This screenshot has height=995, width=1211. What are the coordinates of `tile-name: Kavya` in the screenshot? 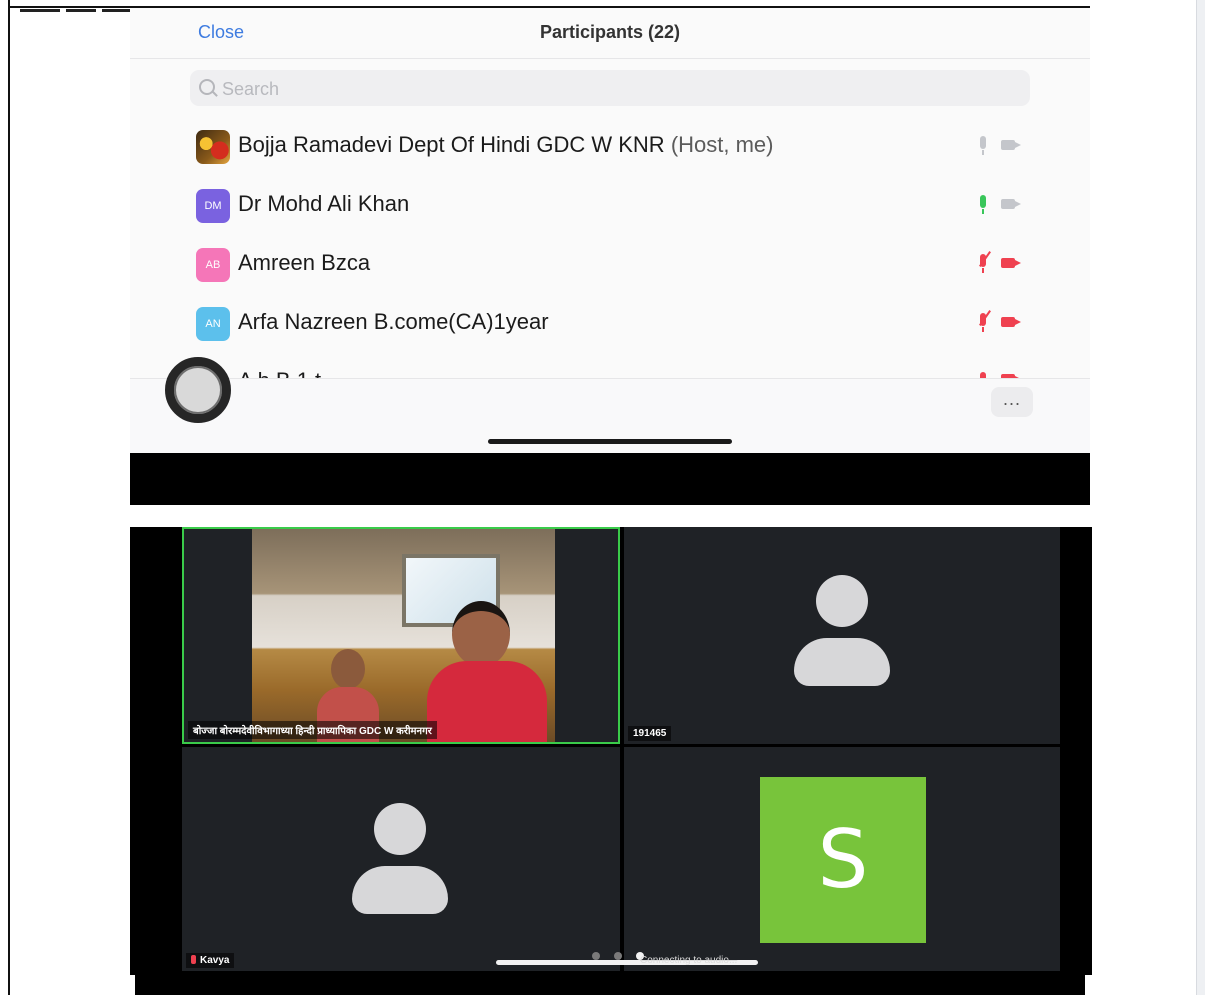 It's located at (215, 960).